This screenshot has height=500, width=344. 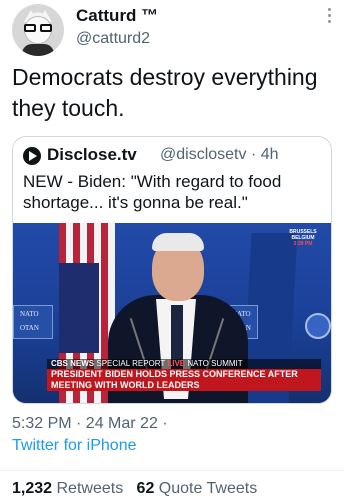 I want to click on nato-emblem-right, so click(x=318, y=326).